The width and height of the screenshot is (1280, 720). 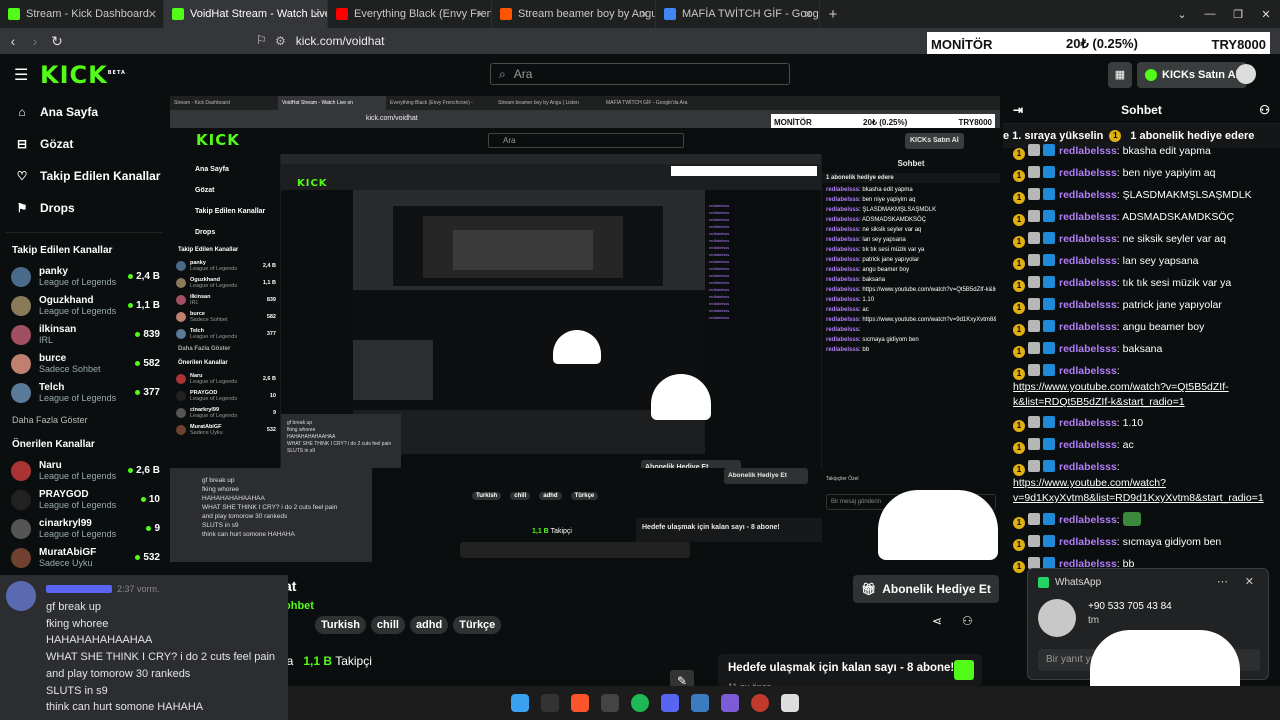 I want to click on live-dot-icon, so click(x=131, y=305).